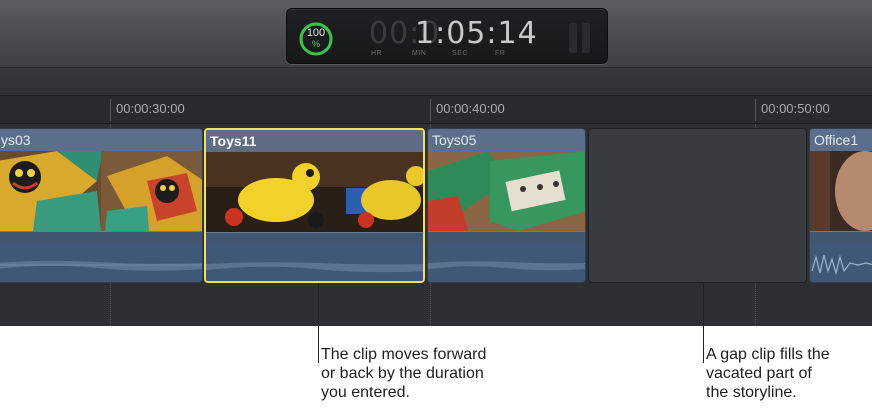 This screenshot has width=872, height=410. Describe the element at coordinates (500, 53) in the screenshot. I see `timecode-unit-fr: FR` at that location.